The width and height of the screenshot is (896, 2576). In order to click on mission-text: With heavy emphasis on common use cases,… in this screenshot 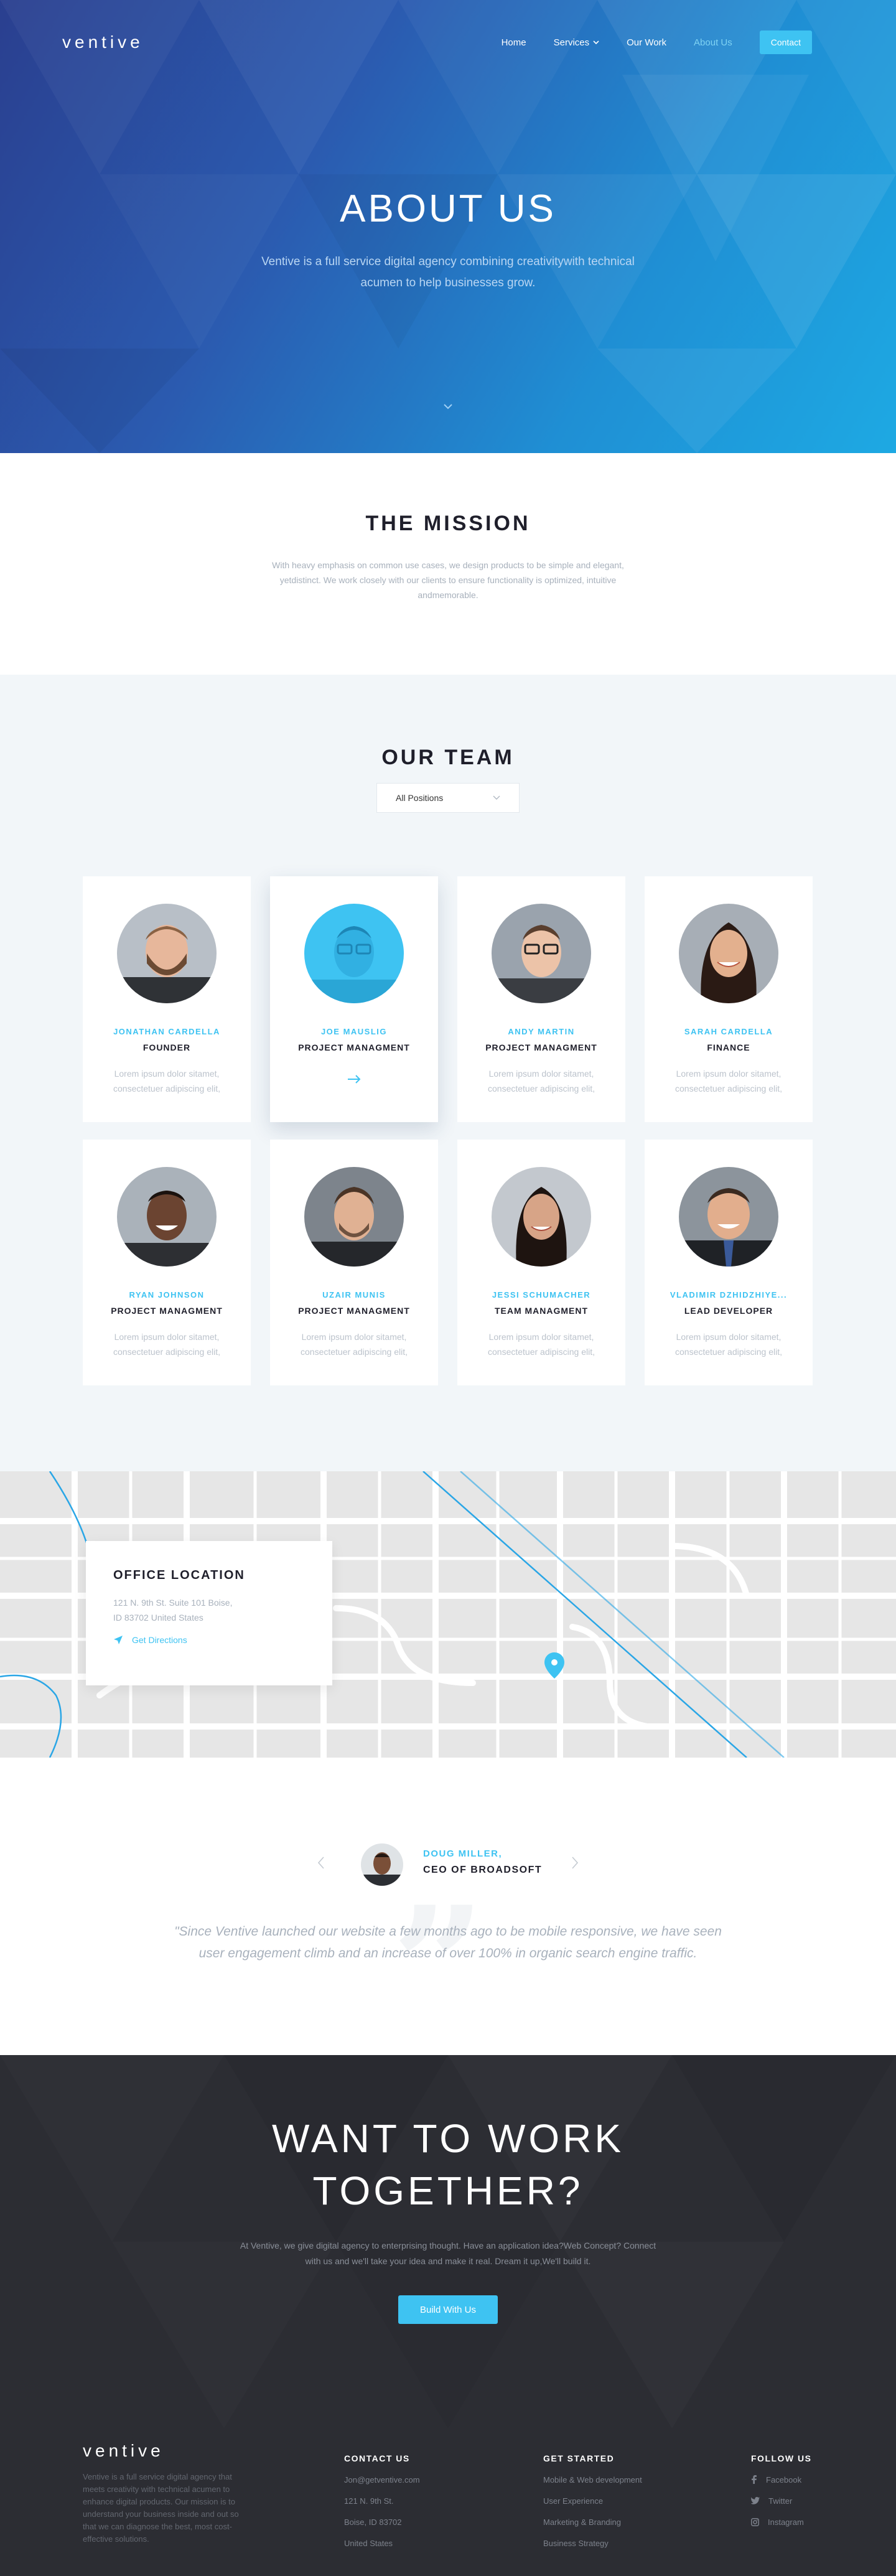, I will do `click(448, 580)`.